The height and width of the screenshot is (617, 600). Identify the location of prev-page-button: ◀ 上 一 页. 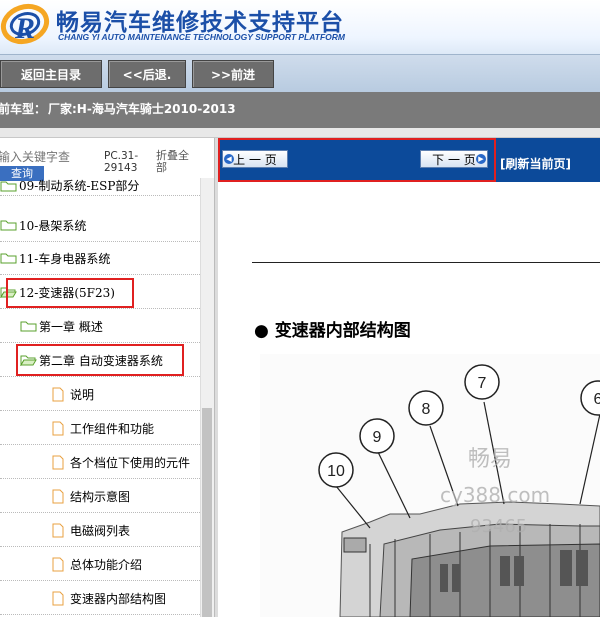
(255, 159).